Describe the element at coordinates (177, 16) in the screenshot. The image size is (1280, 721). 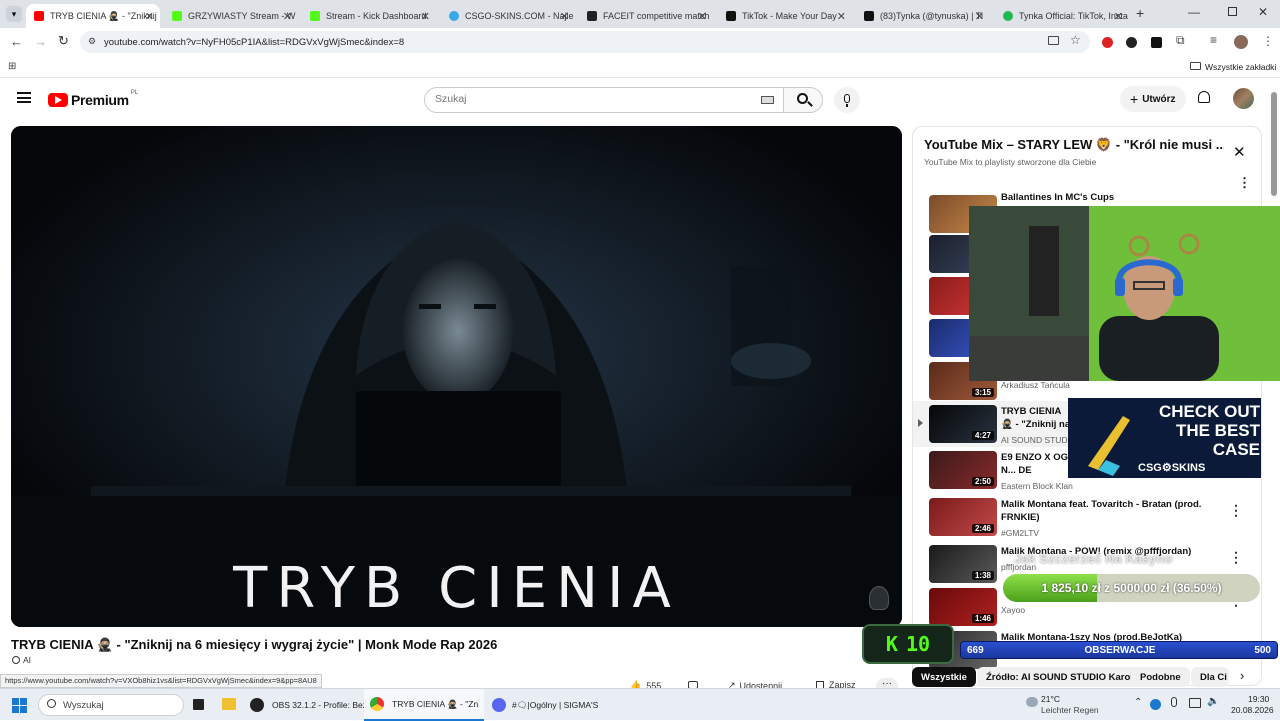
I see `kick-favicon-icon` at that location.